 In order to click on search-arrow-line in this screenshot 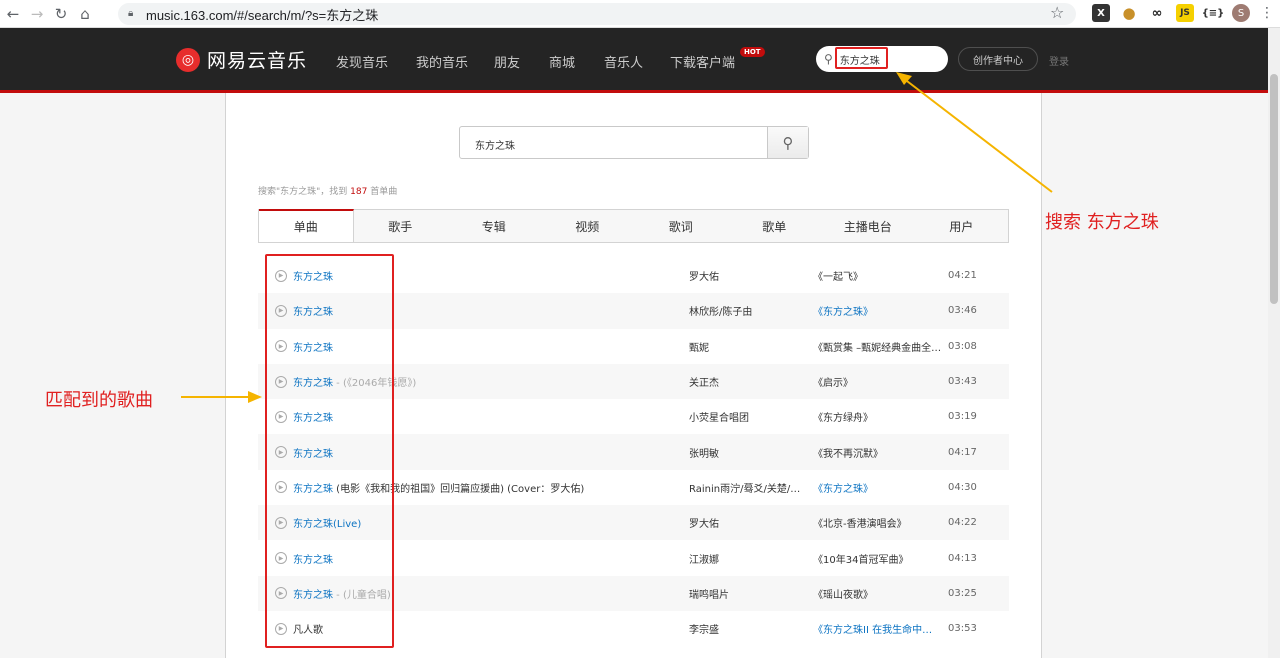, I will do `click(977, 135)`.